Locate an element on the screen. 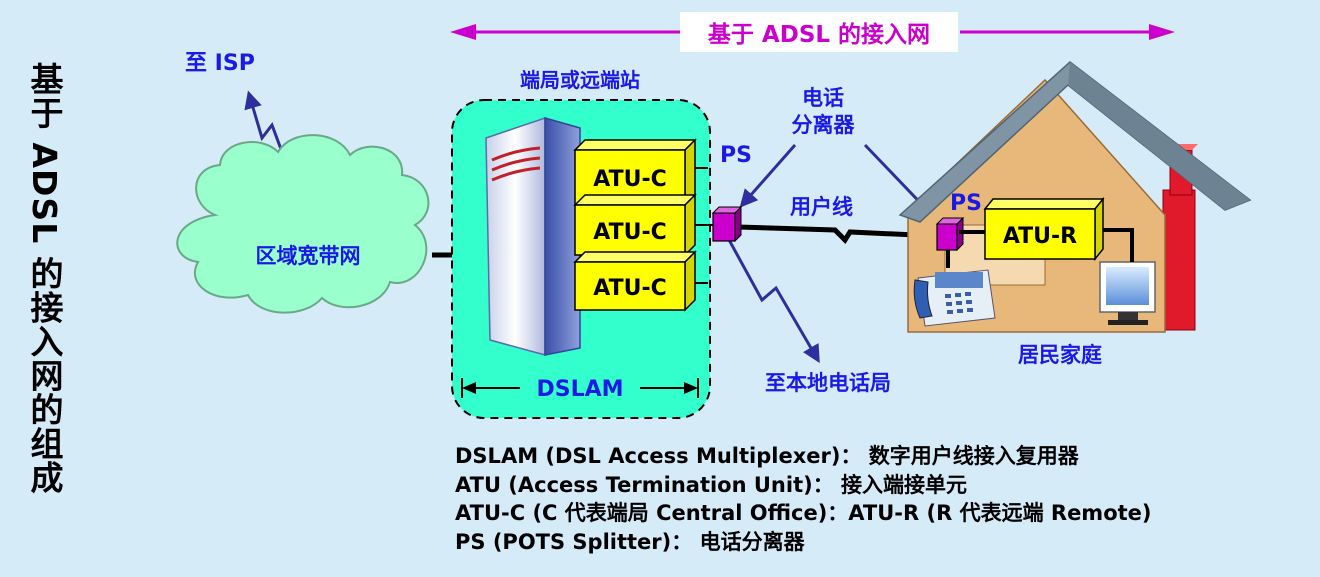 Image resolution: width=1320 pixels, height=577 pixels. splitter-label-line2: 分离器 is located at coordinates (824, 125).